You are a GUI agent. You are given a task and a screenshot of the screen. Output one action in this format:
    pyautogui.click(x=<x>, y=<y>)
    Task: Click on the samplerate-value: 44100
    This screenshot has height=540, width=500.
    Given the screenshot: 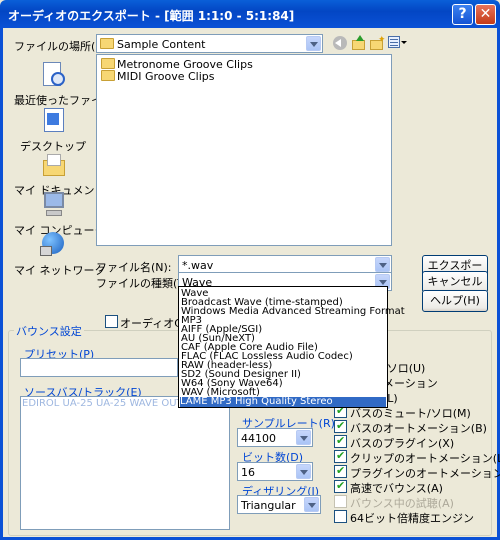 What is the action you would take?
    pyautogui.click(x=258, y=438)
    